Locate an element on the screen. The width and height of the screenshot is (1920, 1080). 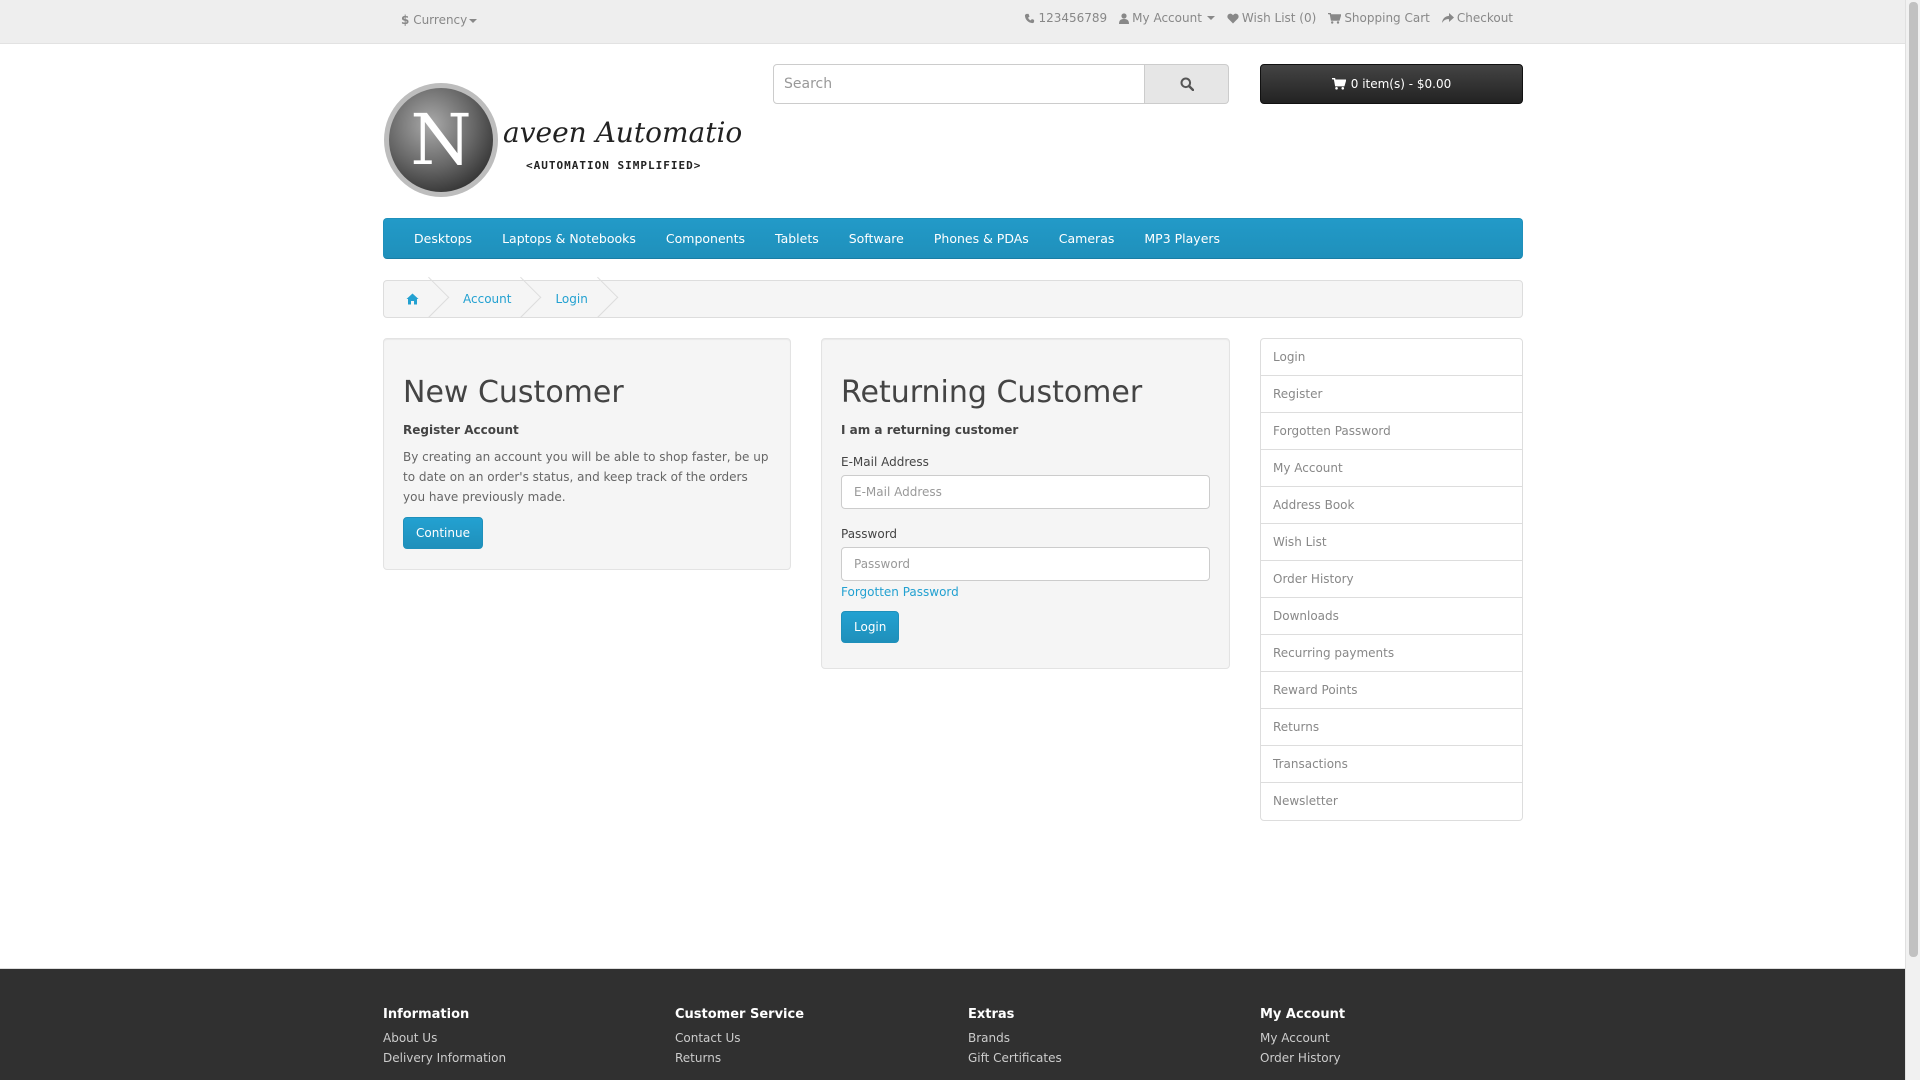
email-label: E-Mail Address is located at coordinates (885, 462).